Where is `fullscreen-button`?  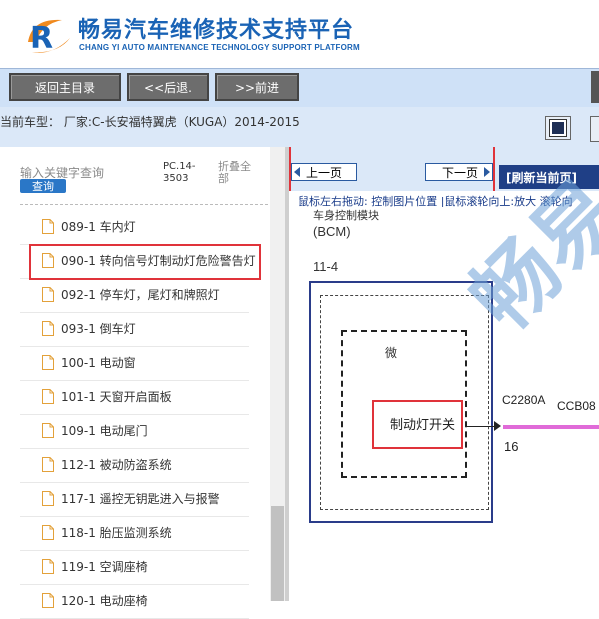 fullscreen-button is located at coordinates (558, 128).